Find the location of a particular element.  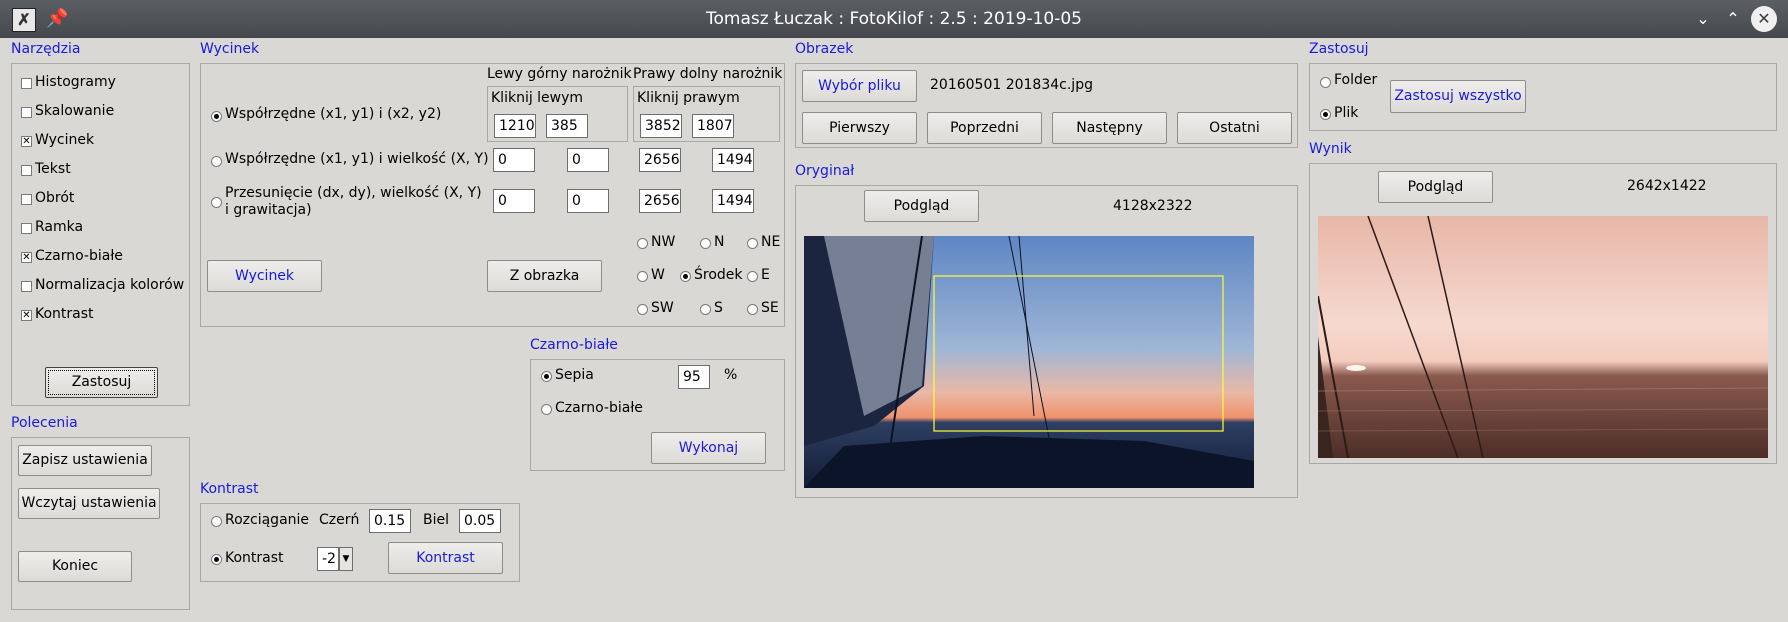

crop-mode-coords-radio is located at coordinates (216, 116).